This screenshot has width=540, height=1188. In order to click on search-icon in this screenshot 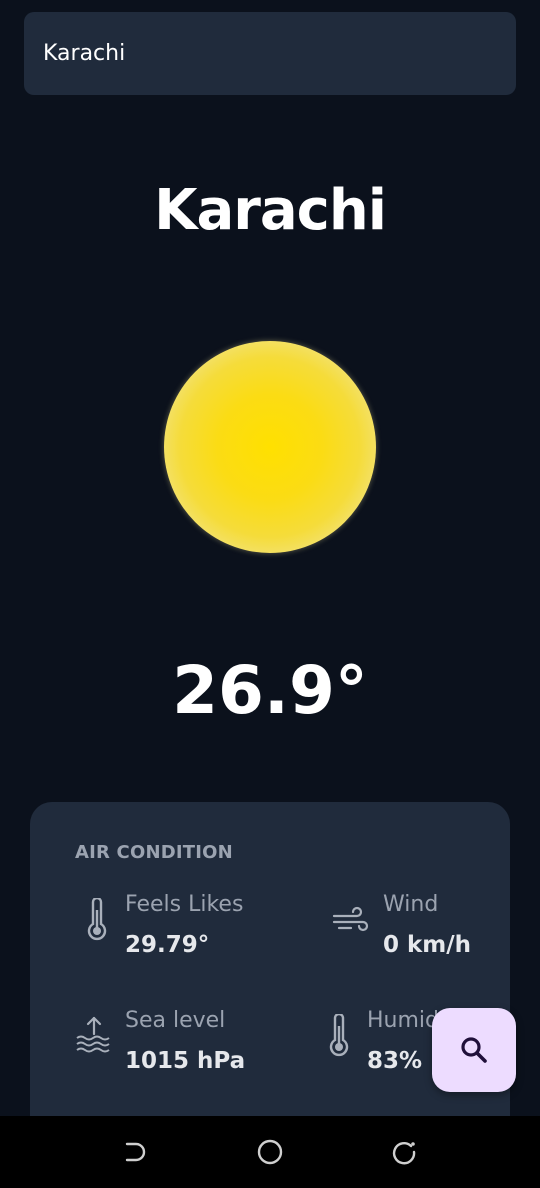, I will do `click(474, 1050)`.